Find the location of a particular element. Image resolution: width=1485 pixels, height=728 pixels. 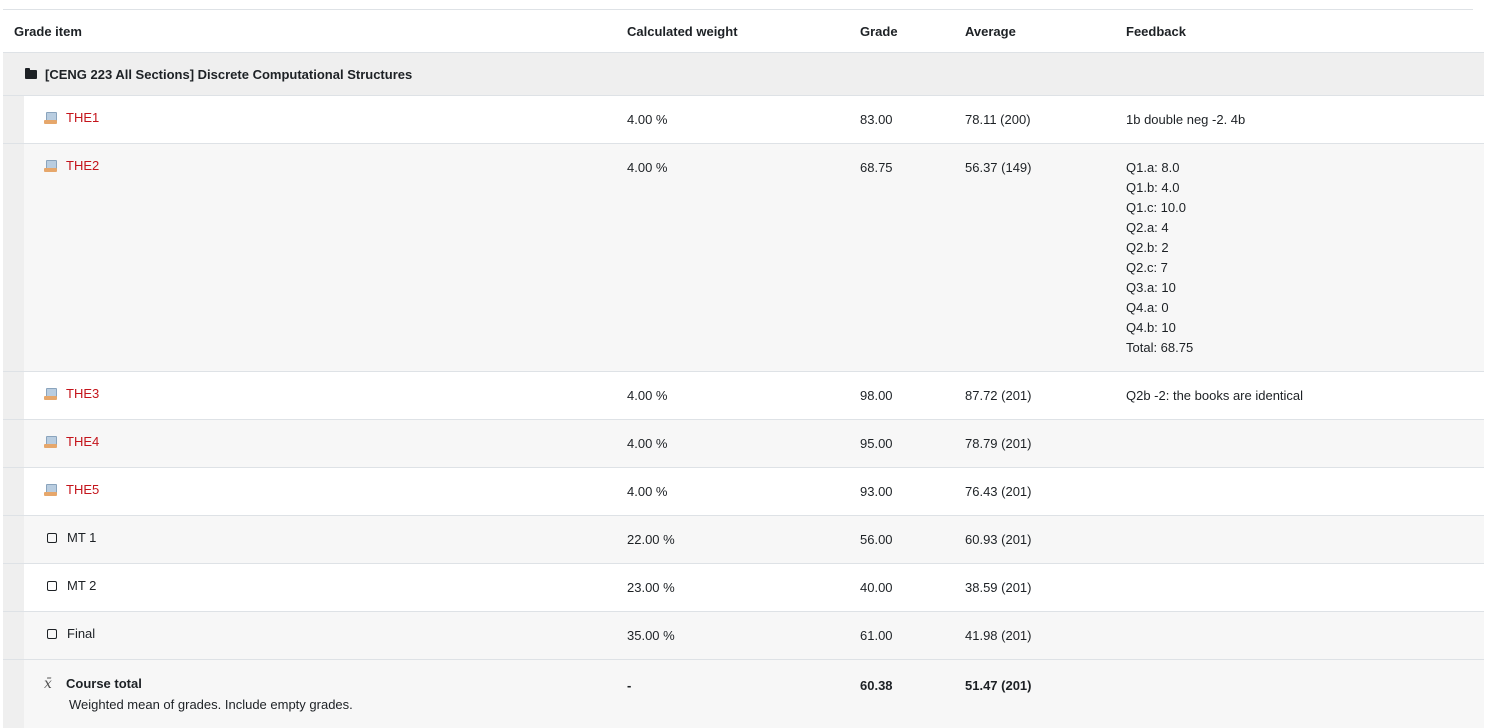

average-cell: 60.93 (201) is located at coordinates (1045, 540).